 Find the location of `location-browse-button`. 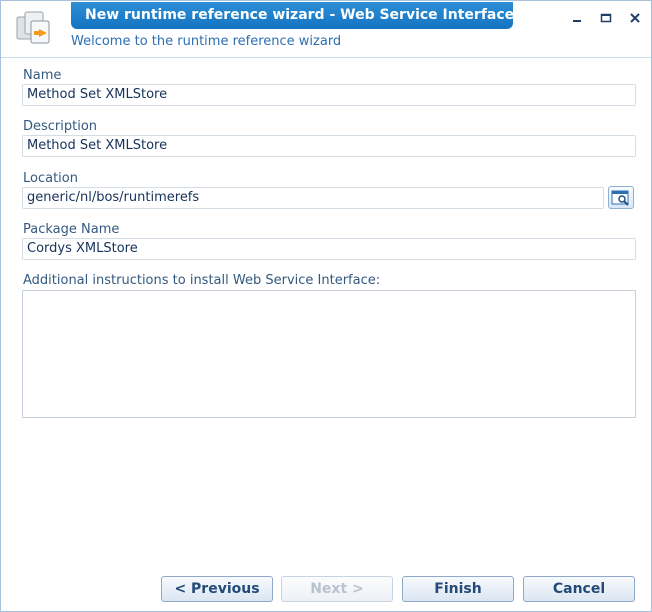

location-browse-button is located at coordinates (621, 197).